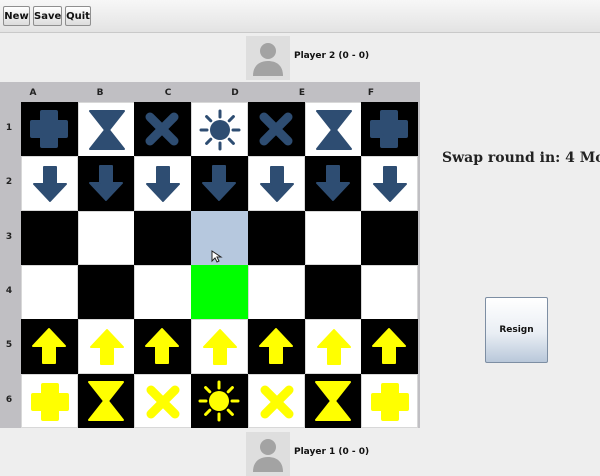 The image size is (600, 476). Describe the element at coordinates (168, 93) in the screenshot. I see `column-label: C` at that location.